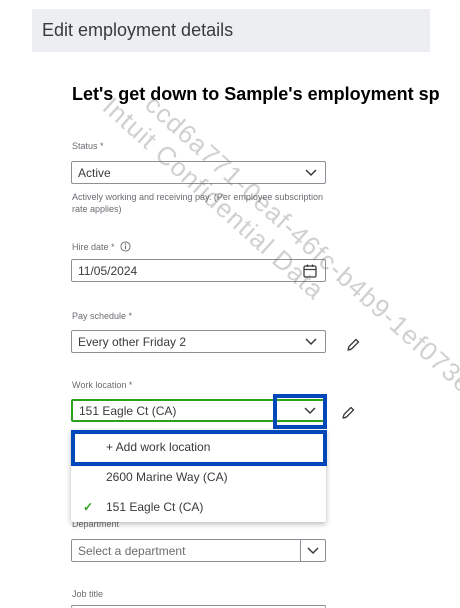 This screenshot has width=460, height=608. What do you see at coordinates (198, 270) in the screenshot?
I see `hire-date-field: 11/05/2024` at bounding box center [198, 270].